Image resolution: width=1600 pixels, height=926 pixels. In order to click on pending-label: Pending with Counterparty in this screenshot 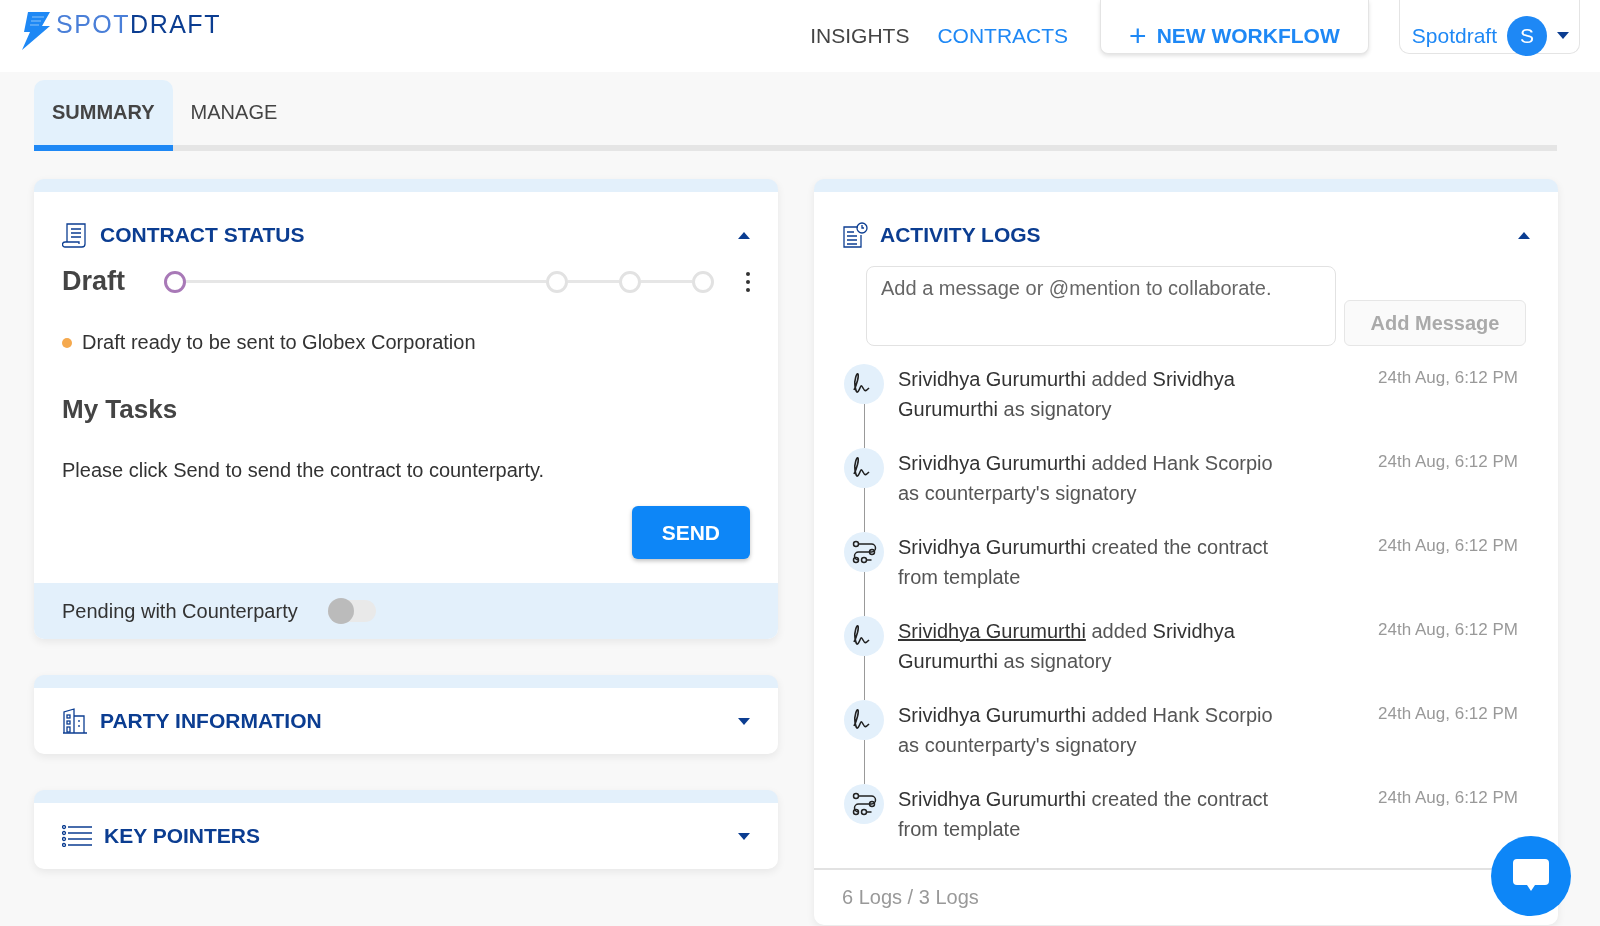, I will do `click(180, 611)`.